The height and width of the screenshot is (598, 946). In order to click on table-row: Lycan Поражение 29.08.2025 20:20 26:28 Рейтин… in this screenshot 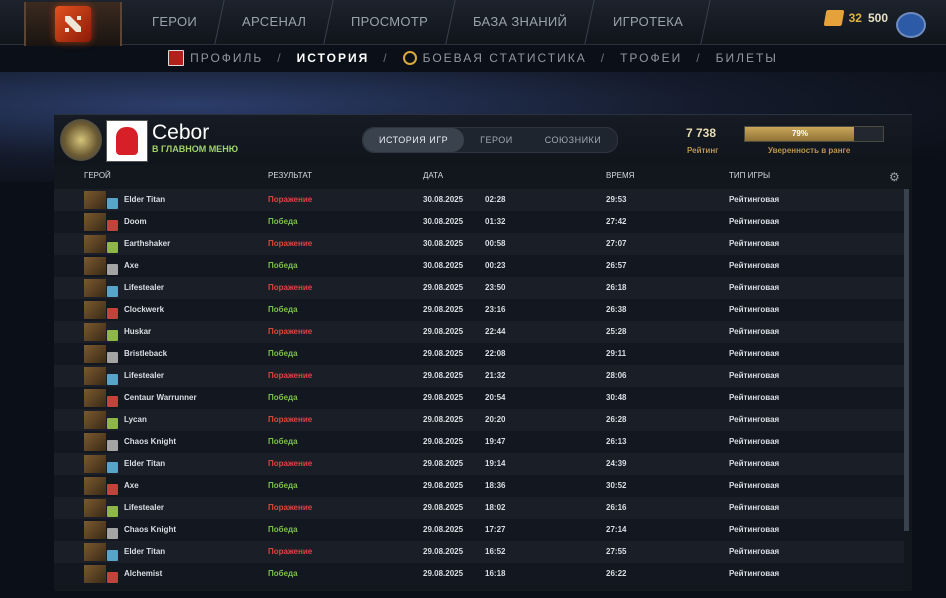, I will do `click(479, 420)`.